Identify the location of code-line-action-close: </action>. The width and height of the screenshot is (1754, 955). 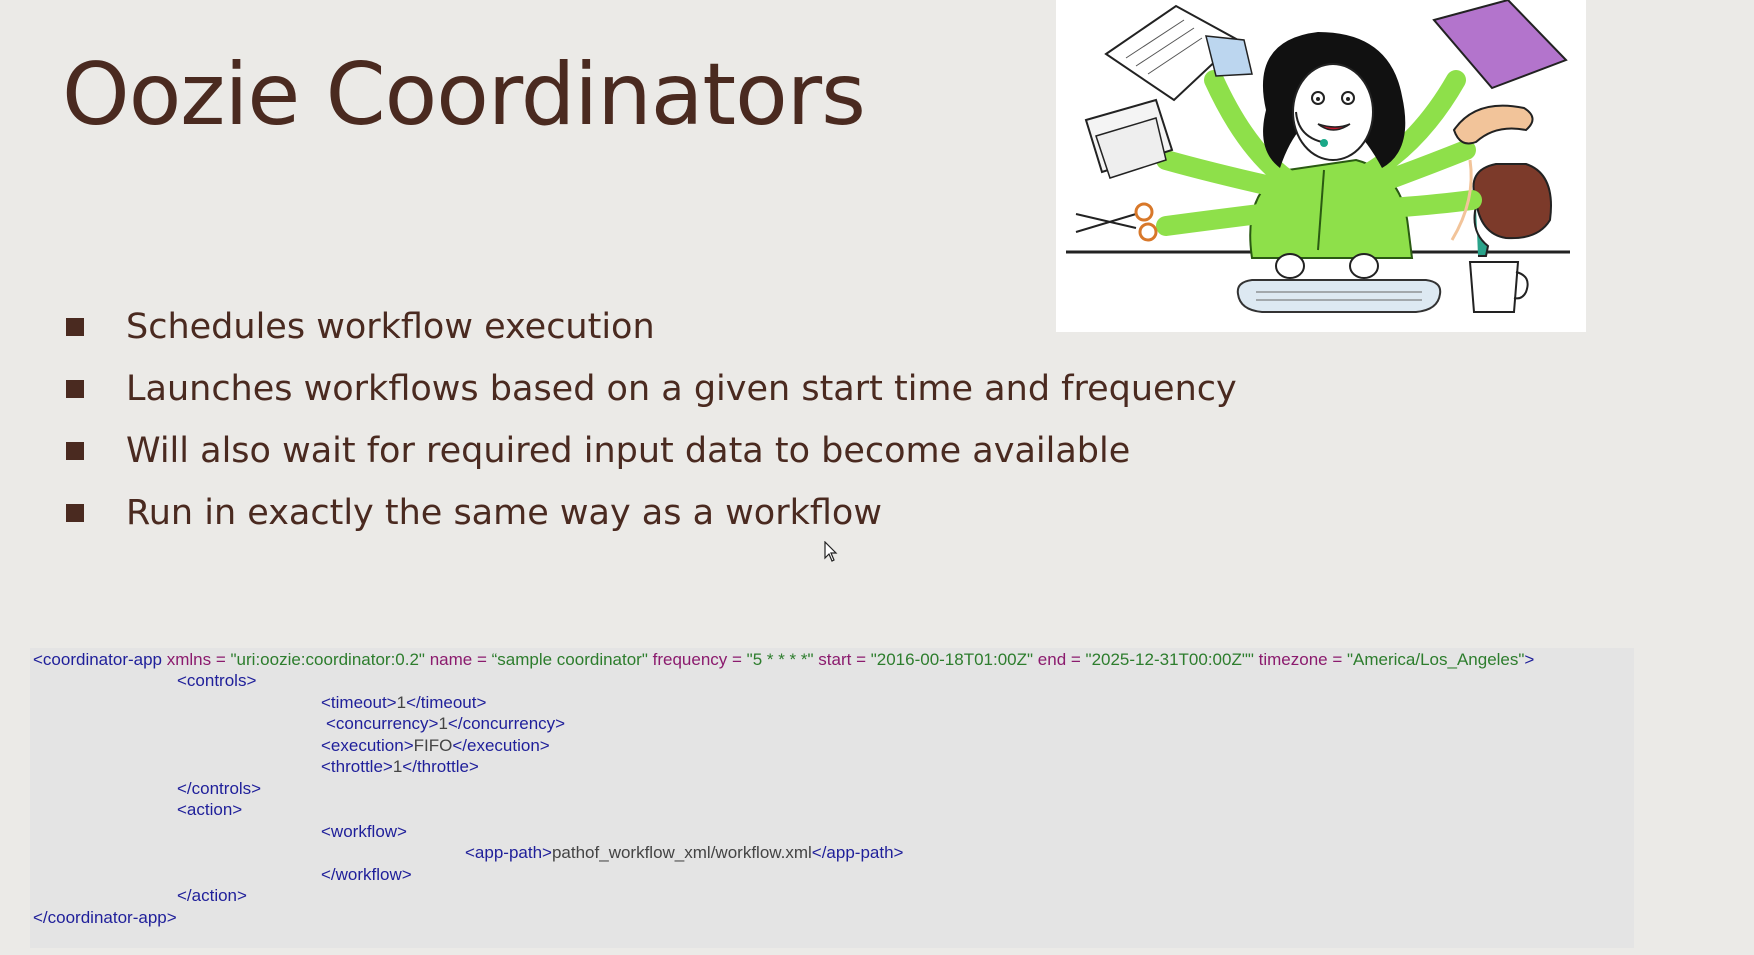
(212, 896).